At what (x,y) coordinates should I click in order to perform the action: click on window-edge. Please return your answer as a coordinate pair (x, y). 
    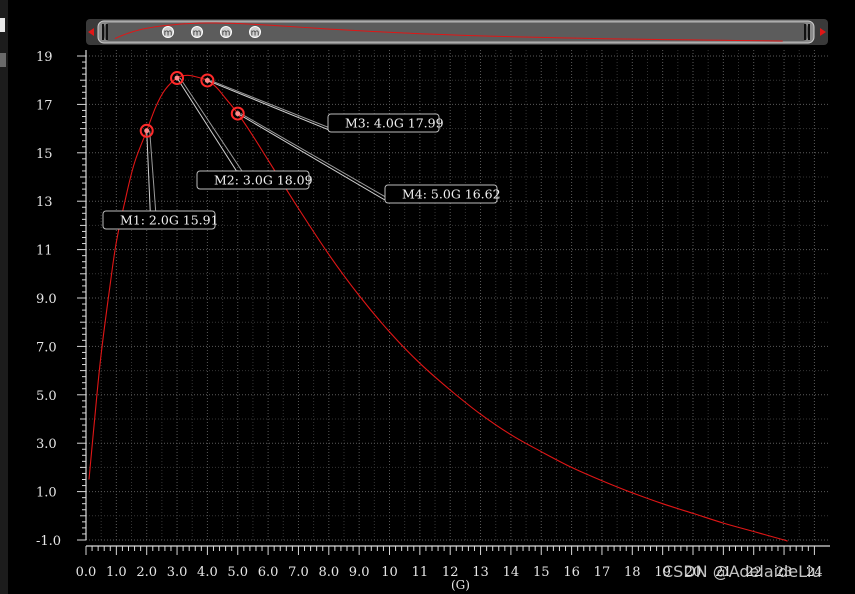
    Looking at the image, I should click on (4, 297).